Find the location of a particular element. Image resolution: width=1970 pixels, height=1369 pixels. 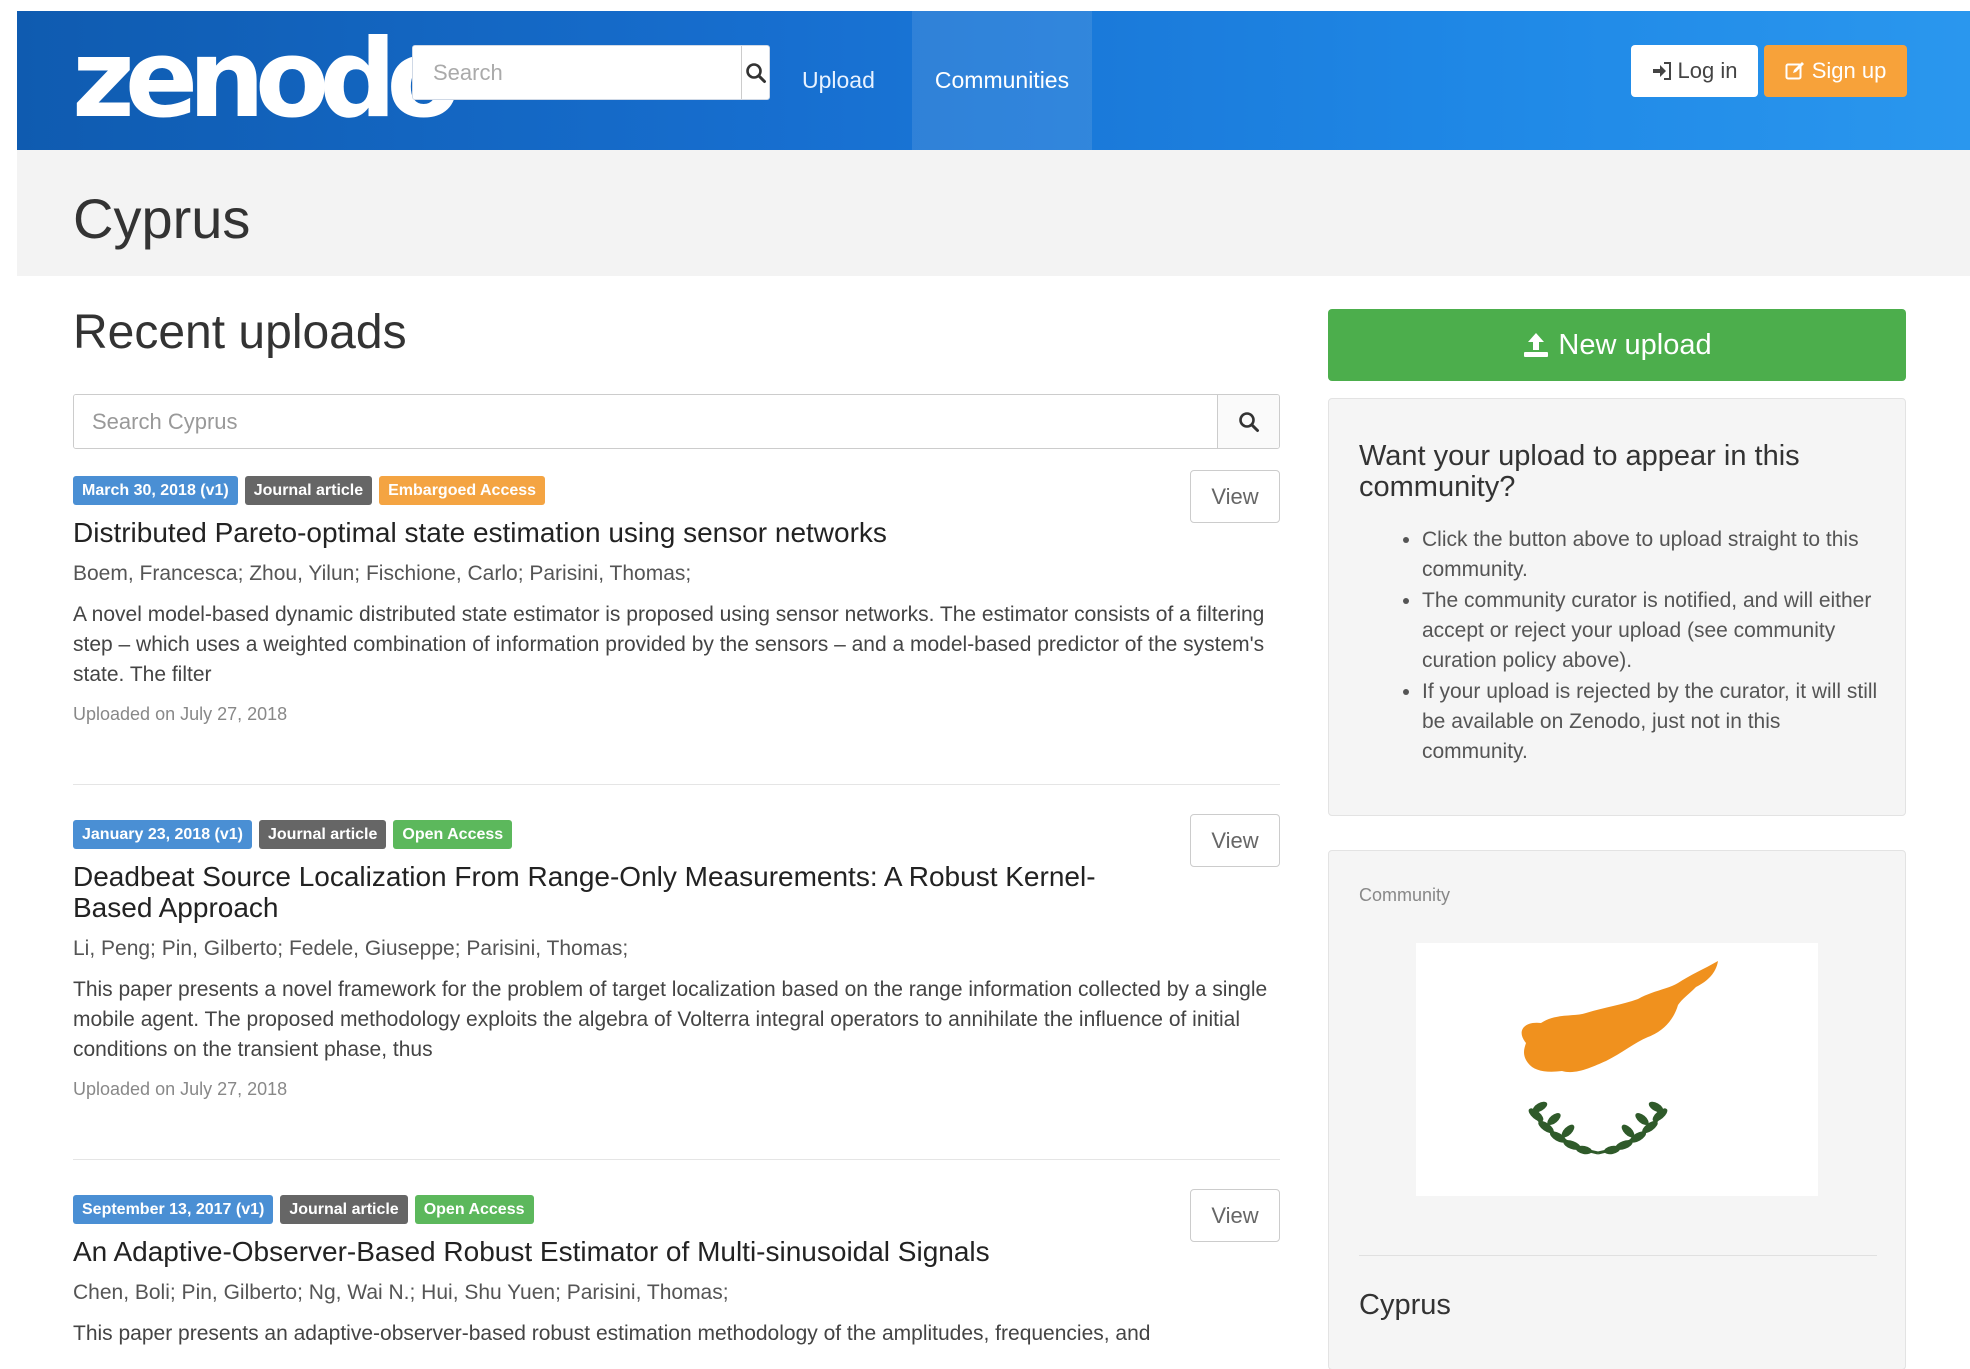

community-search is located at coordinates (676, 421).